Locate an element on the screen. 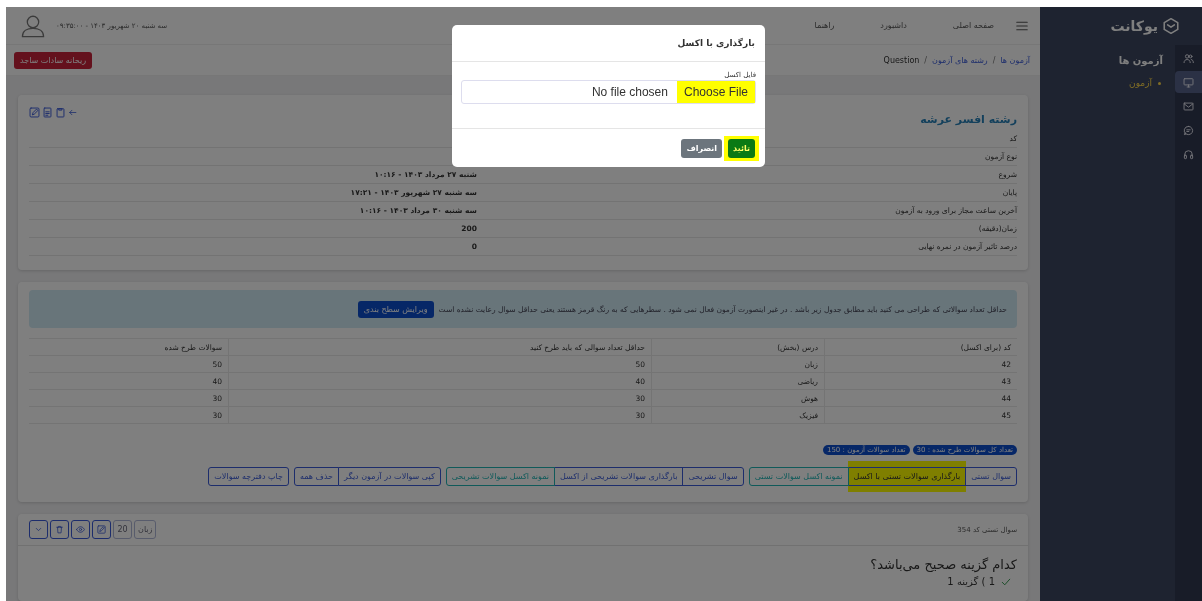  nav-link: راهنما is located at coordinates (824, 25).